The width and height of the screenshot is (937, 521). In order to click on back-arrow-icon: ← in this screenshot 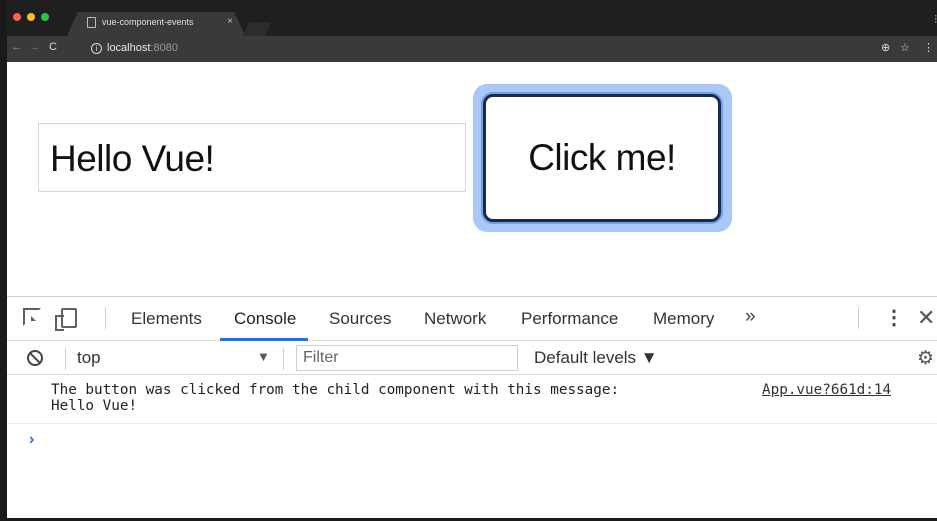, I will do `click(16, 47)`.